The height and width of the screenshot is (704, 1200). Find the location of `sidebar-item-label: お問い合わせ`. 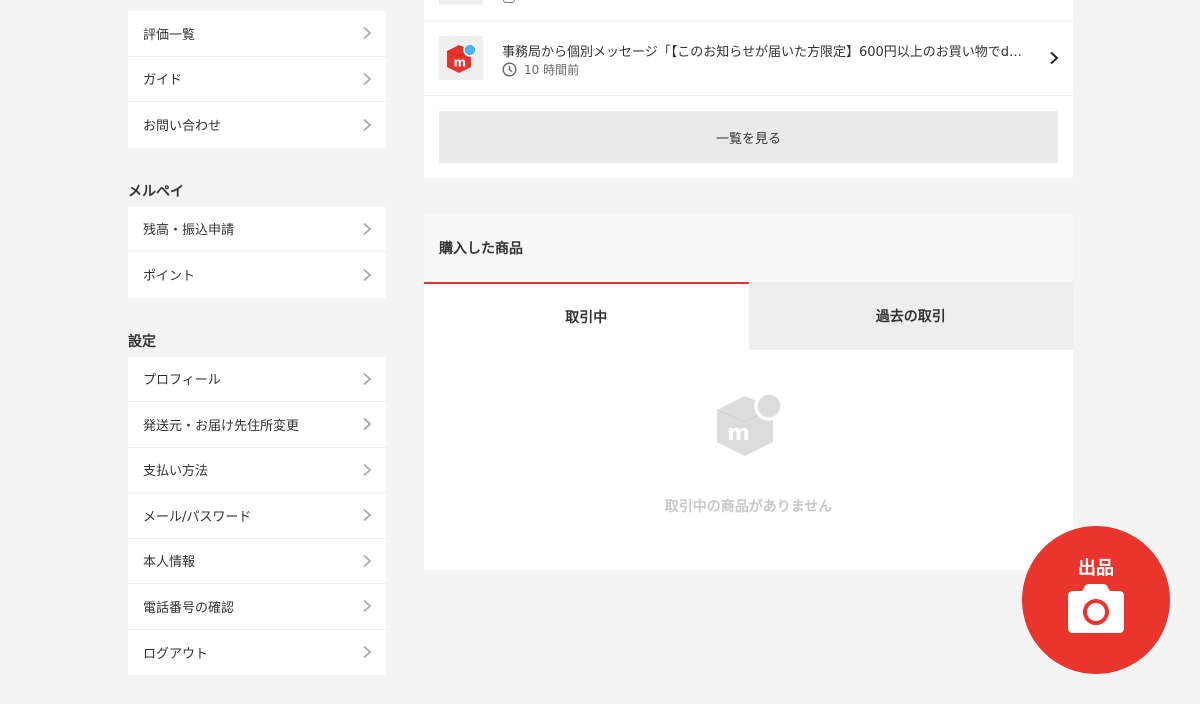

sidebar-item-label: お問い合わせ is located at coordinates (182, 127).